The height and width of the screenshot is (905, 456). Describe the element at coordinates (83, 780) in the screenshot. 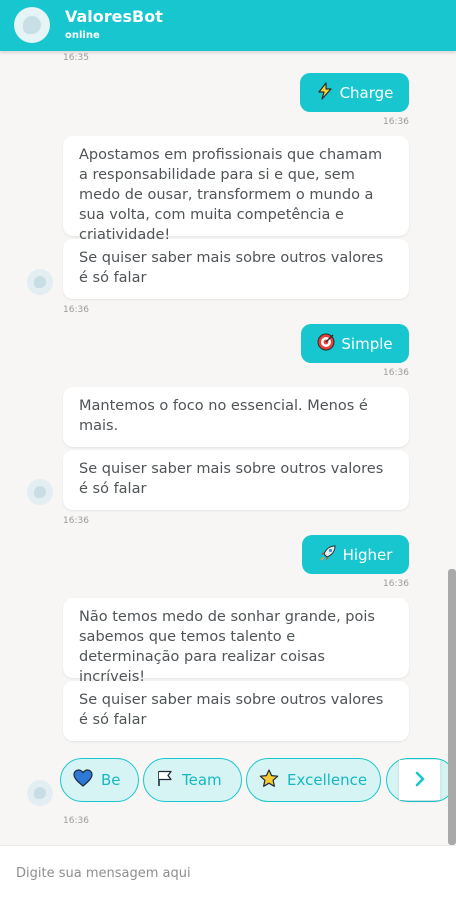

I see `heart-icon` at that location.